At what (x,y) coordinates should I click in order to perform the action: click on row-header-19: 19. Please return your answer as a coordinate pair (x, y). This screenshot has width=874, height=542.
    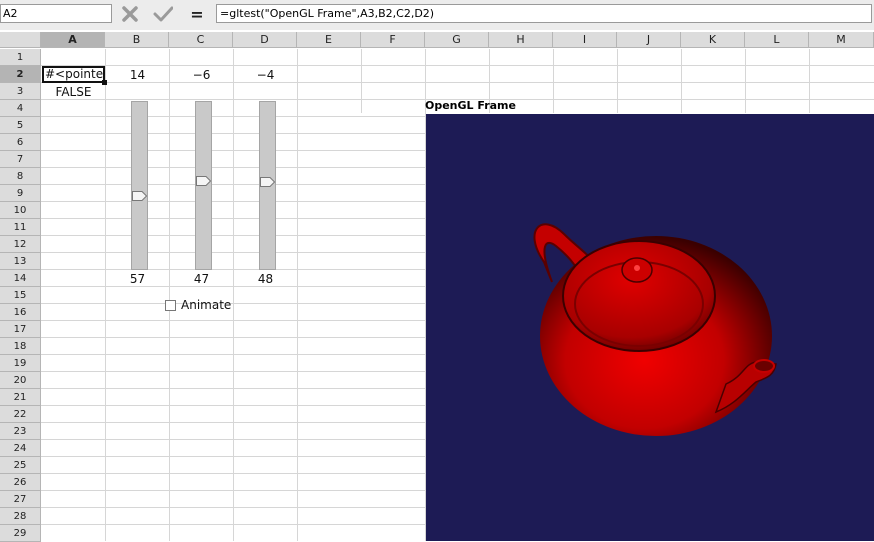
    Looking at the image, I should click on (20, 363).